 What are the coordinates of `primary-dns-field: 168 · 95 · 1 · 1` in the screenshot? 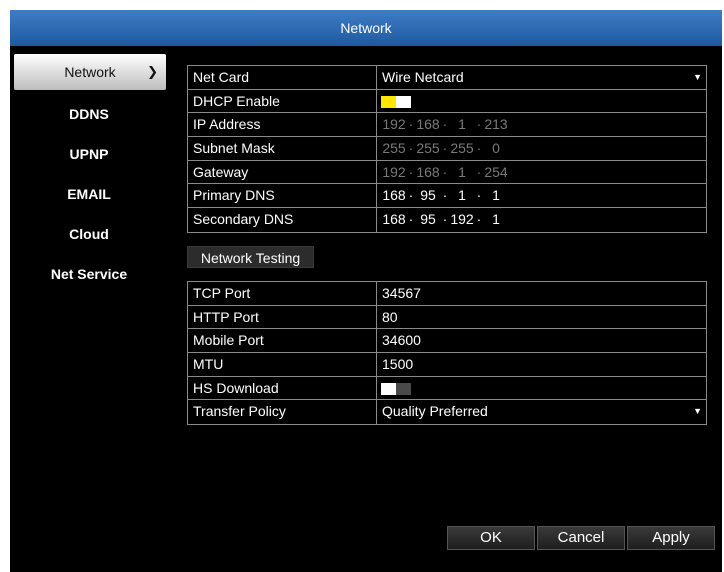 It's located at (541, 195).